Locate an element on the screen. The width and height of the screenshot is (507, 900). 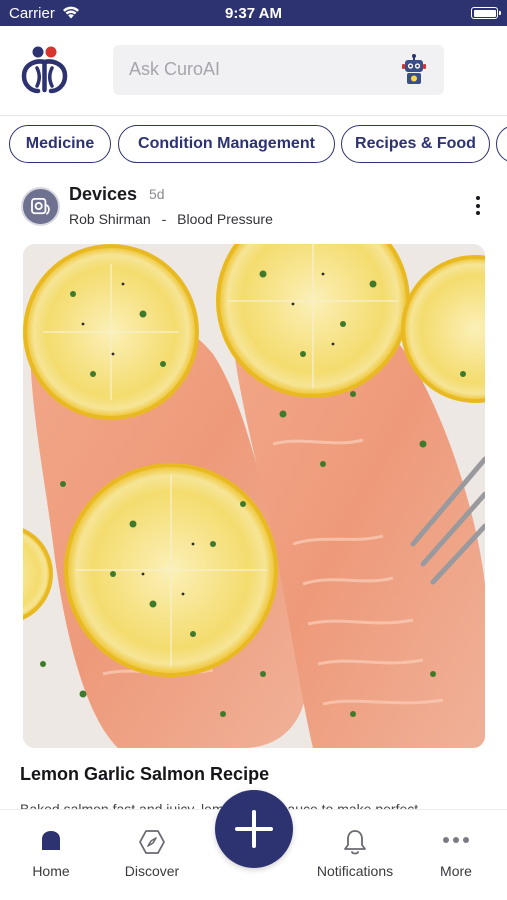
app-header: Ask CuroAI is located at coordinates (253, 71).